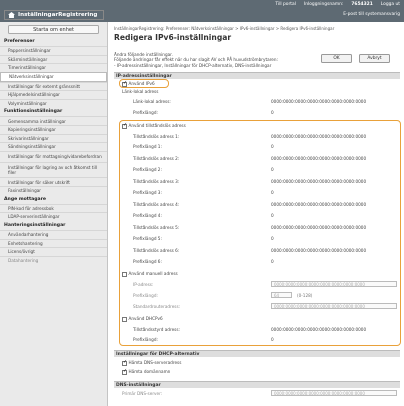 This screenshot has height=406, width=404. What do you see at coordinates (152, 101) in the screenshot?
I see `link-local-label: Länk-lokal adress:` at bounding box center [152, 101].